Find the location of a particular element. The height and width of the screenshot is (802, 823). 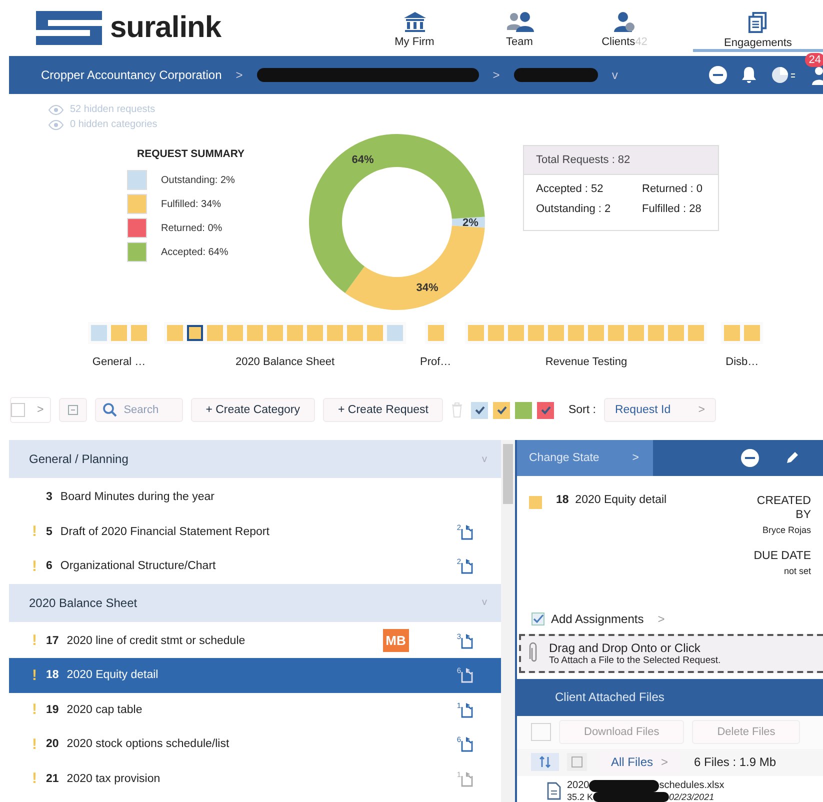

list-icon is located at coordinates (577, 762).